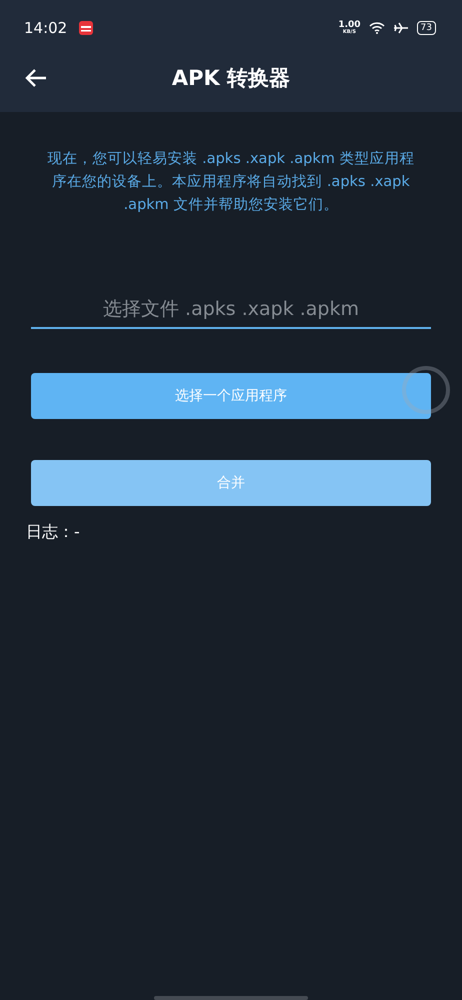  What do you see at coordinates (231, 182) in the screenshot?
I see `description-text: 现在，您可以轻易安装 .apks .xapk .apkm 类型应用程序在您的设备上。本应用程序将自动找到 .apks .xapk .apkm 文件并帮助您安装它们。` at bounding box center [231, 182].